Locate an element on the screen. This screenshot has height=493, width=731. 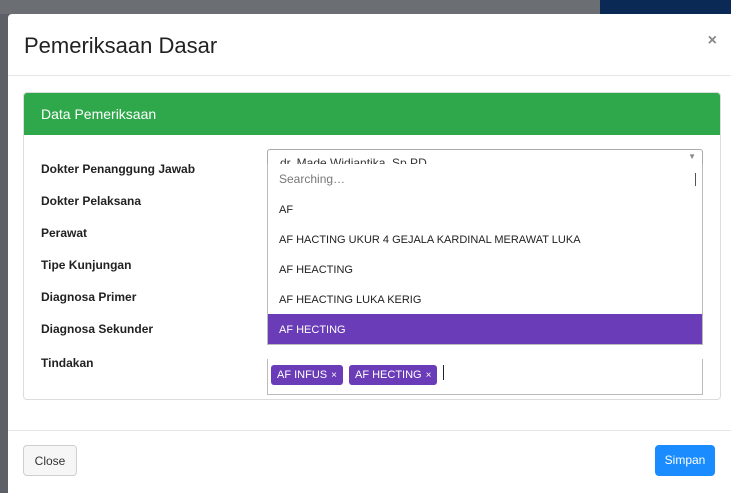
save-button: Simpan is located at coordinates (685, 460).